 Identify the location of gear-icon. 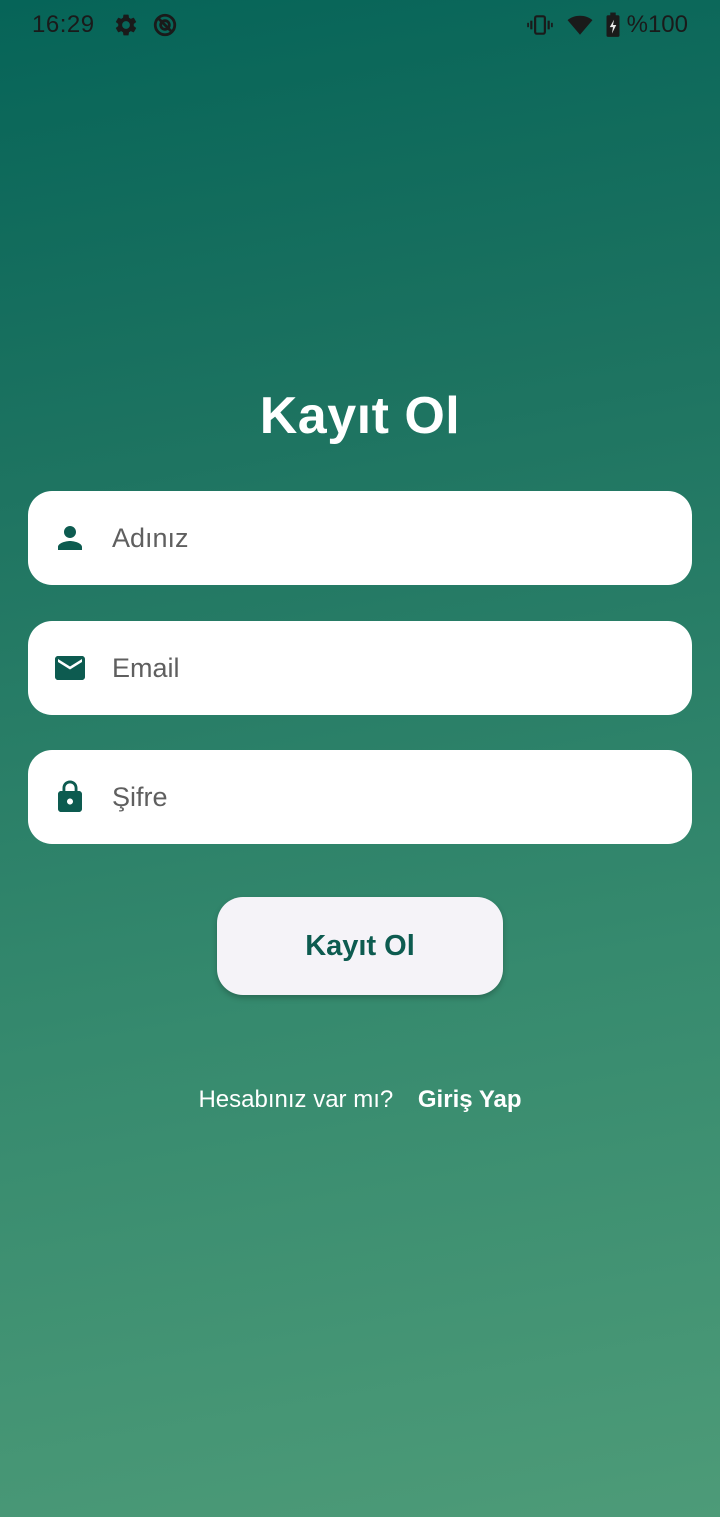
(126, 25).